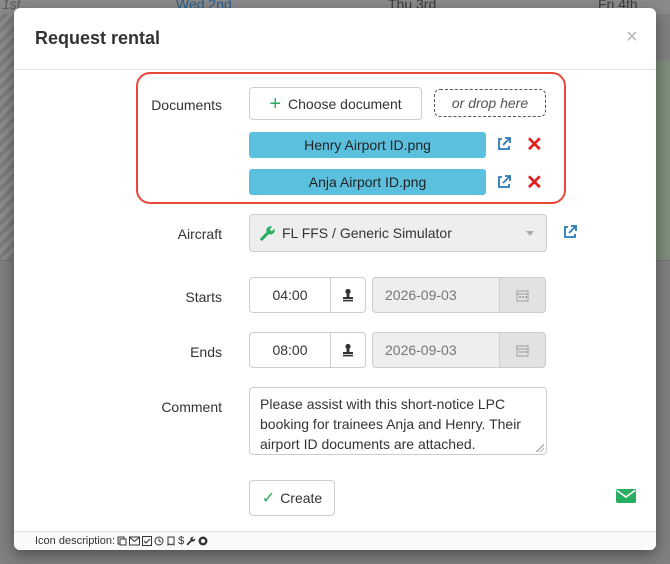  I want to click on create-button: ✓ Create, so click(292, 498).